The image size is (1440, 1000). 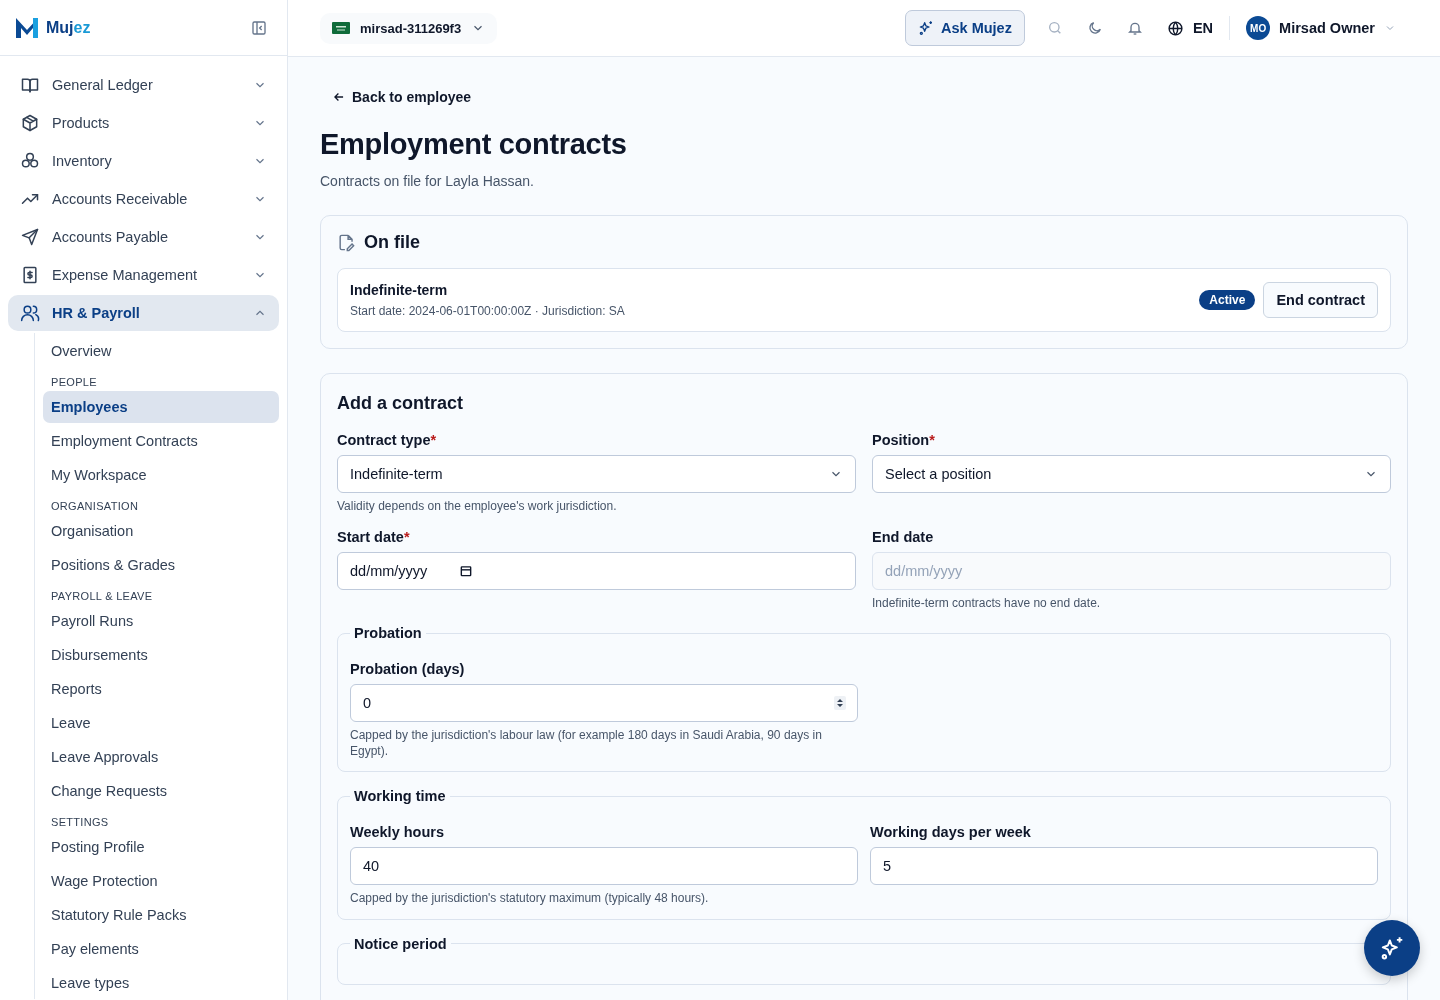 What do you see at coordinates (1094, 28) in the screenshot?
I see `moon-icon` at bounding box center [1094, 28].